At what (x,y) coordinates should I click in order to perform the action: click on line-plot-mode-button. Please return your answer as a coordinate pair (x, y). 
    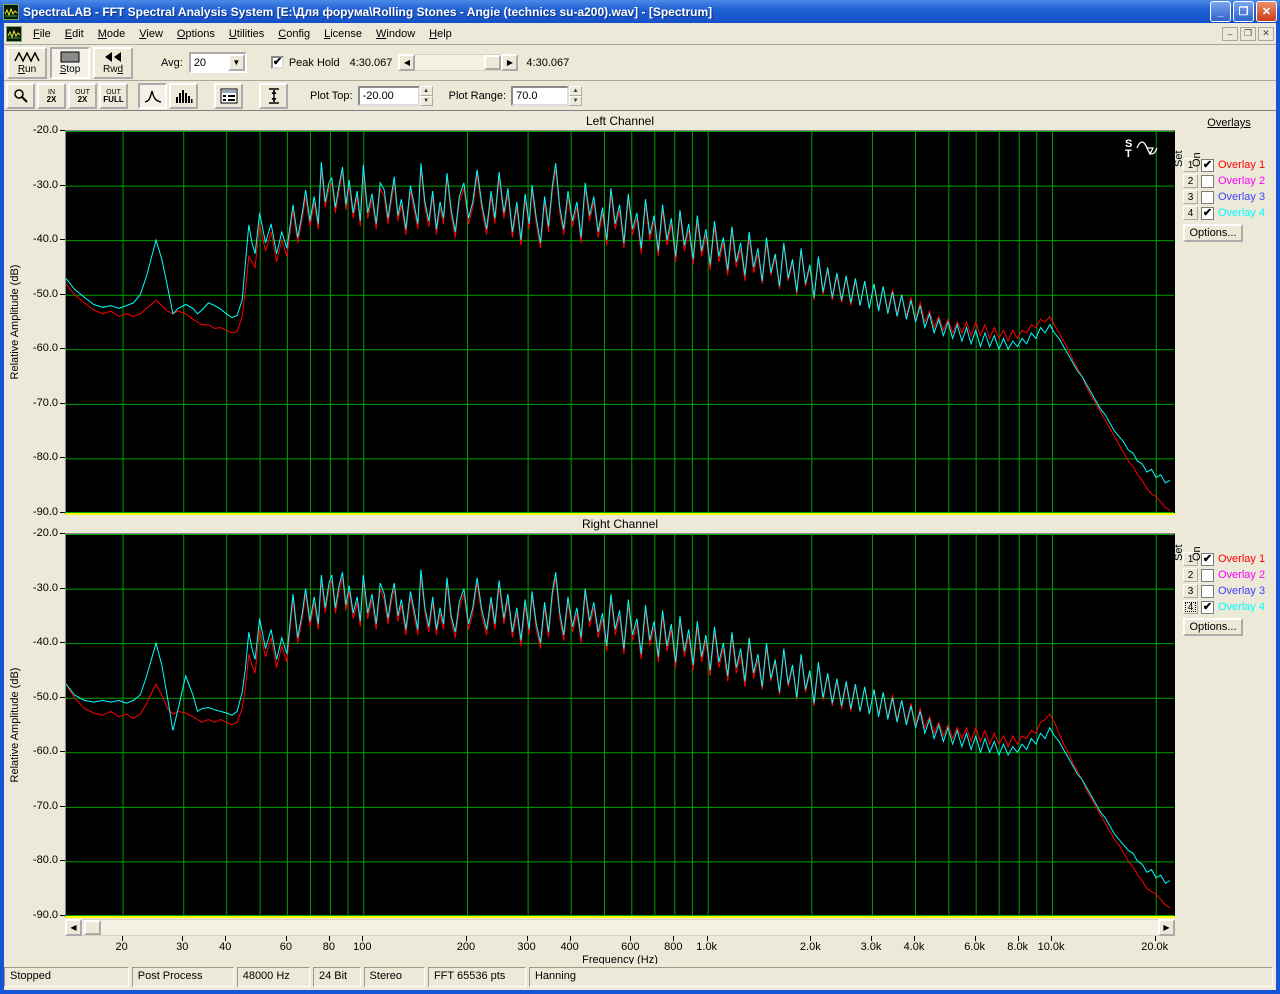
    Looking at the image, I should click on (152, 95).